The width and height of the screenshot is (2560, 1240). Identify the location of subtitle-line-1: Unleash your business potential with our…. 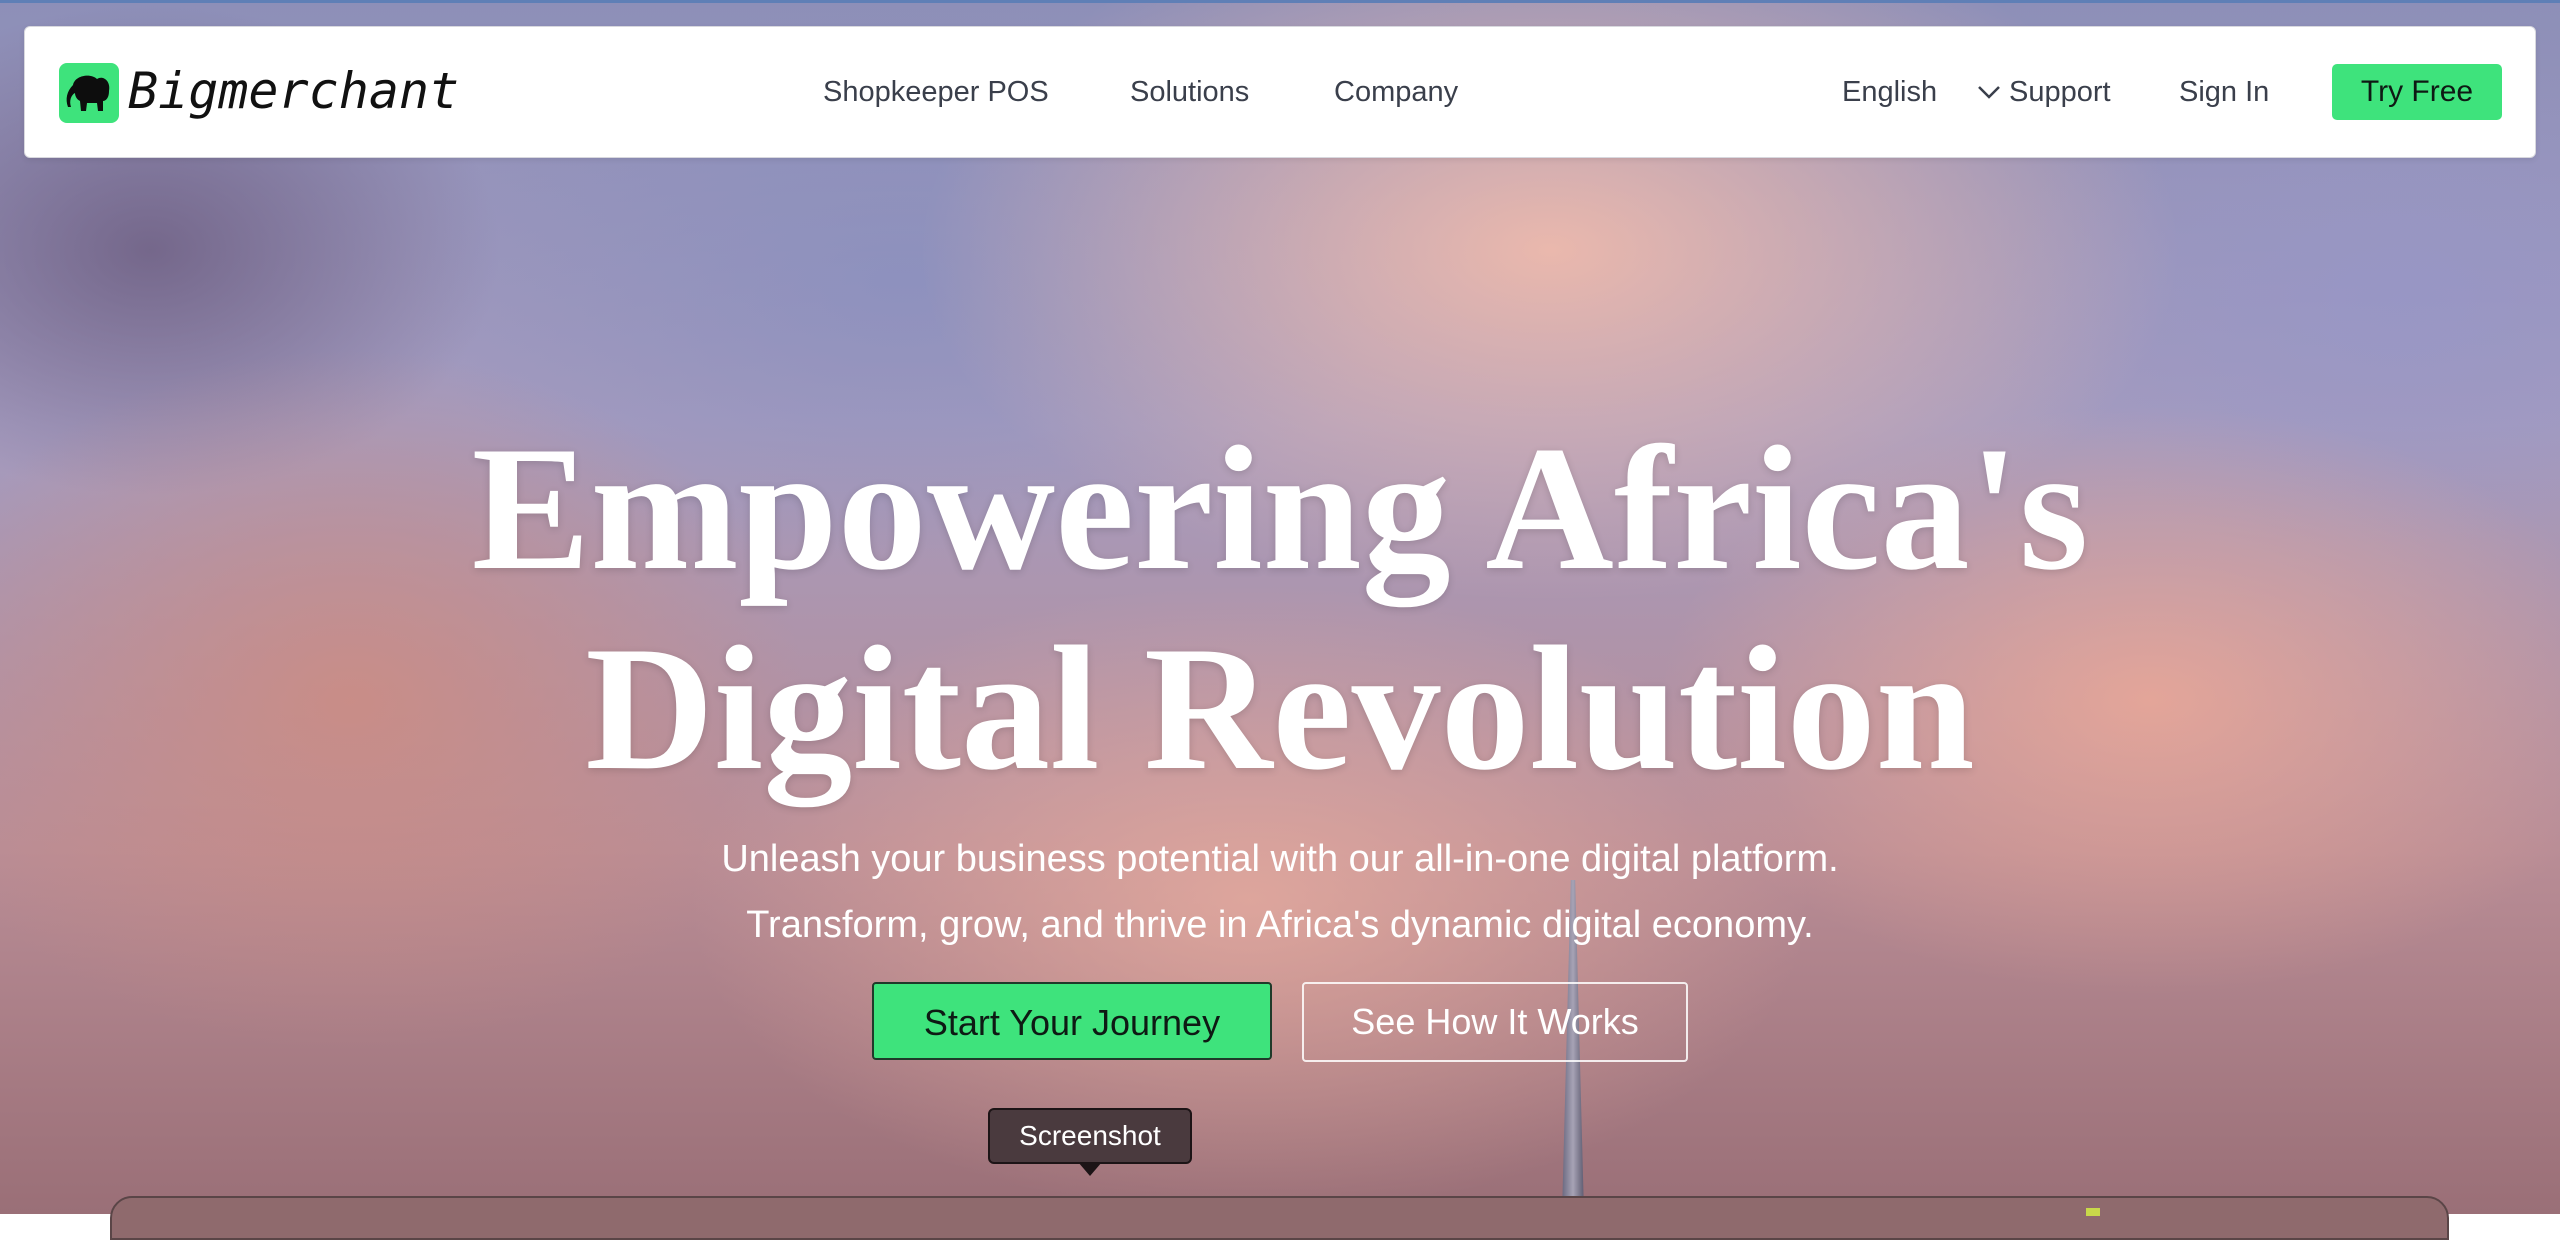
(1280, 859).